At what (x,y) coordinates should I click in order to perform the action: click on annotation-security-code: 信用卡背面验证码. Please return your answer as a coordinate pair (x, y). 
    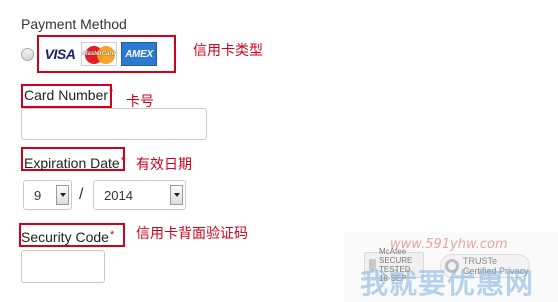
    Looking at the image, I should click on (192, 234).